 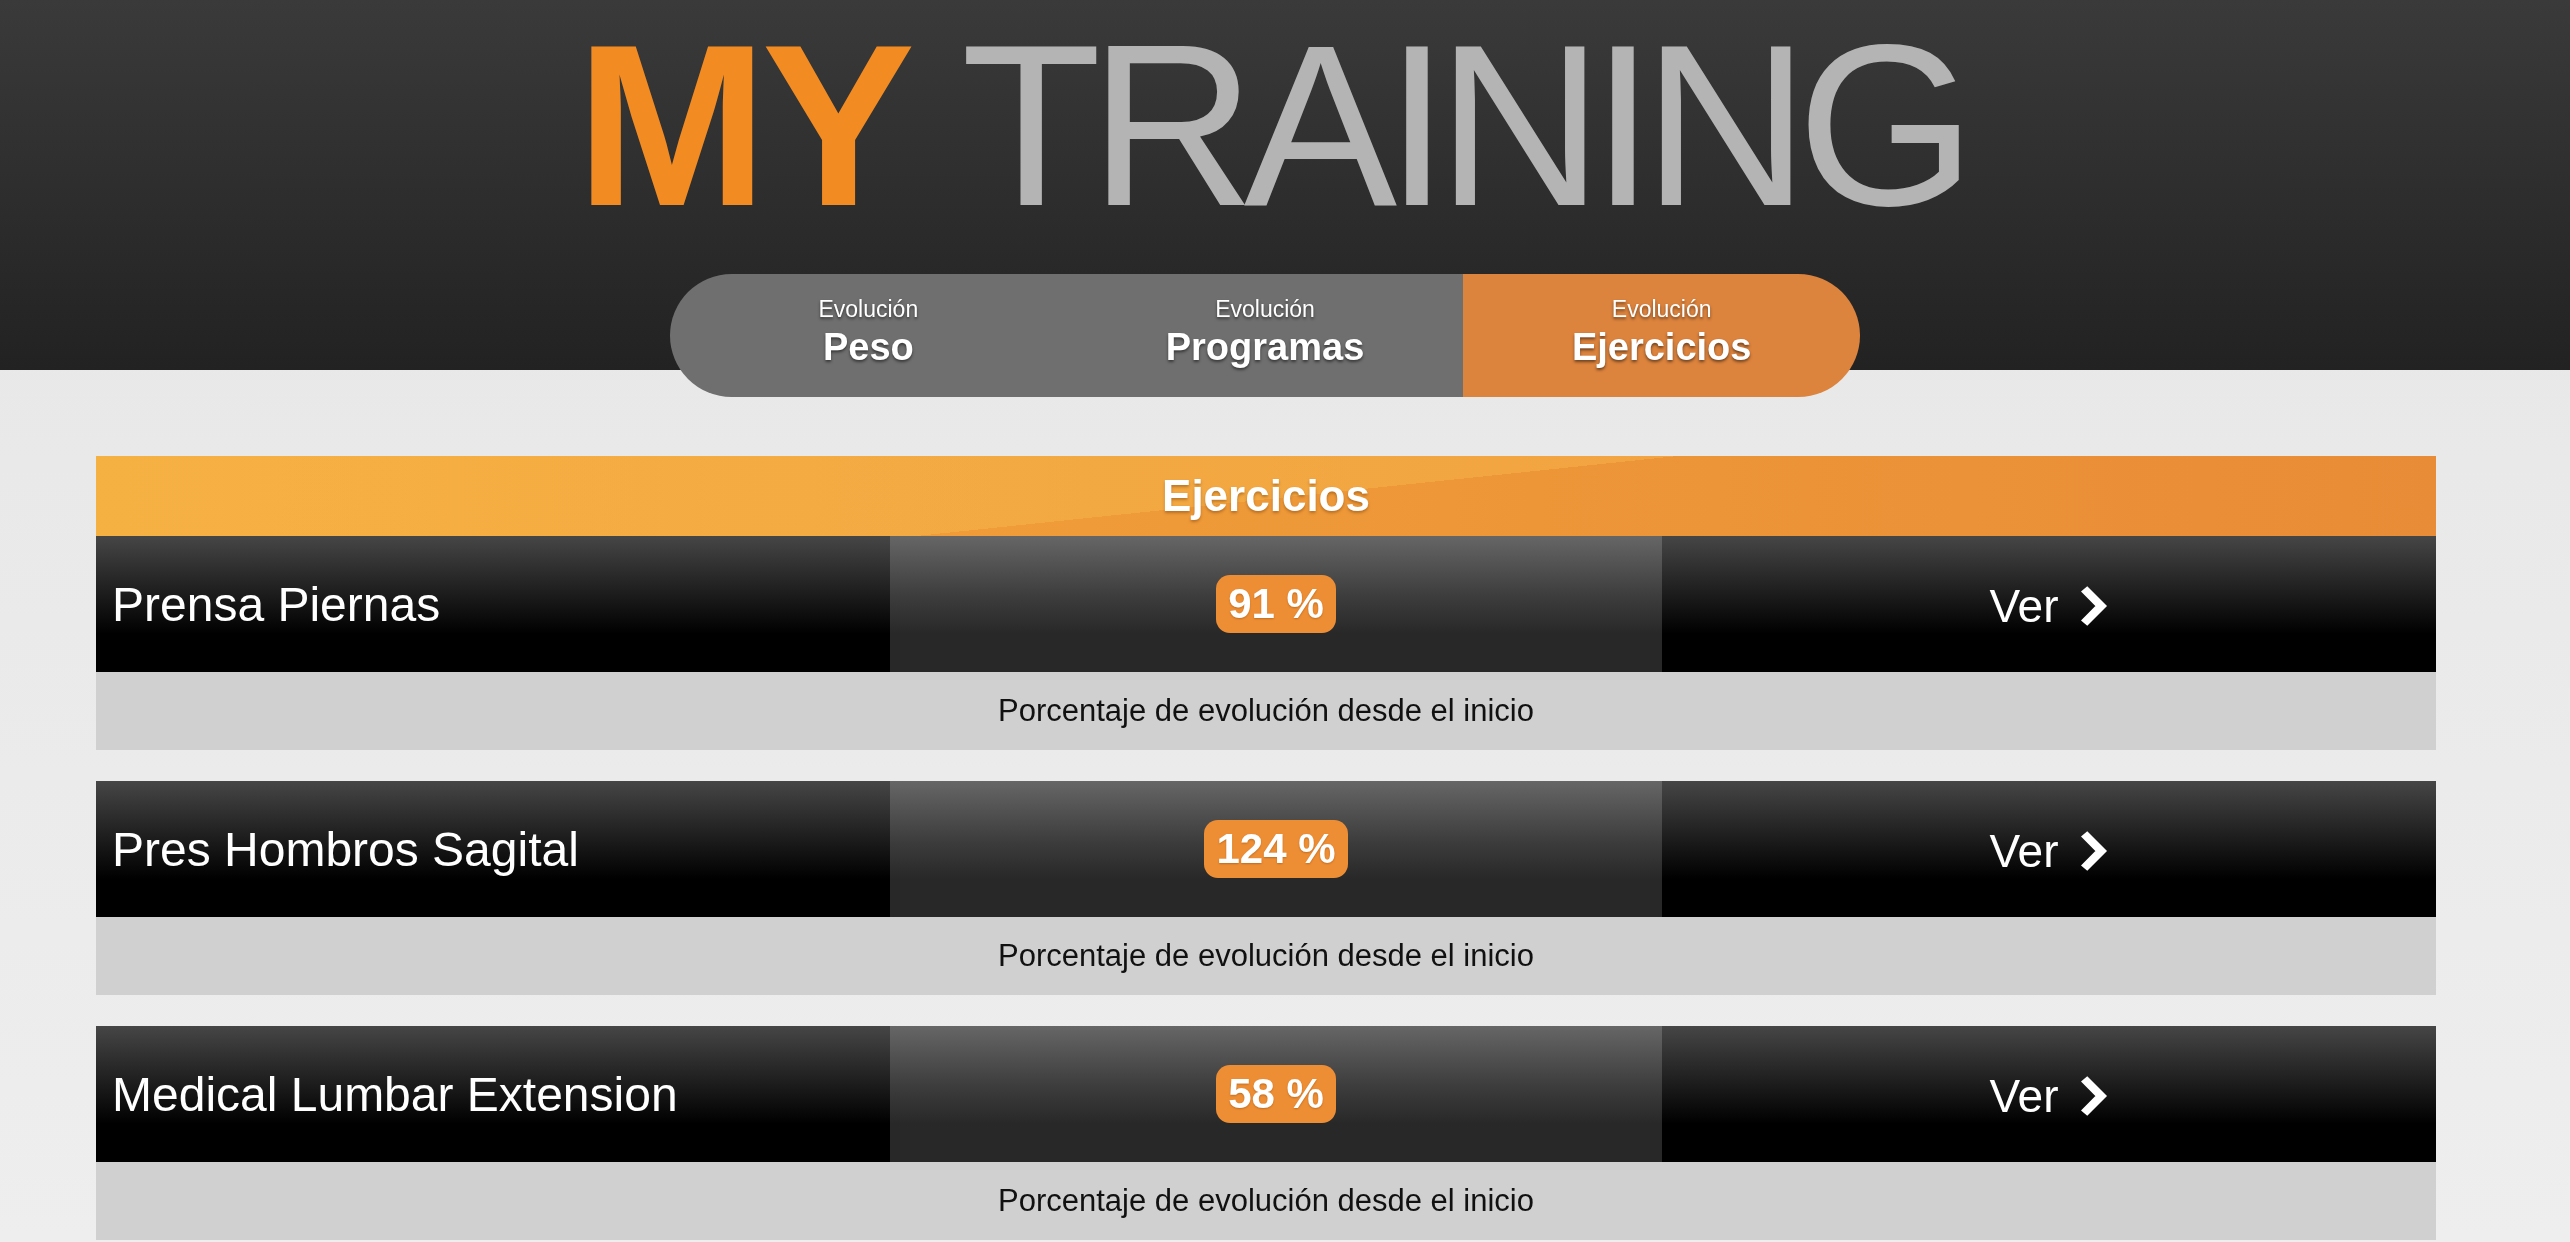 I want to click on exercise-name: Pres Hombros Sagital, so click(x=493, y=849).